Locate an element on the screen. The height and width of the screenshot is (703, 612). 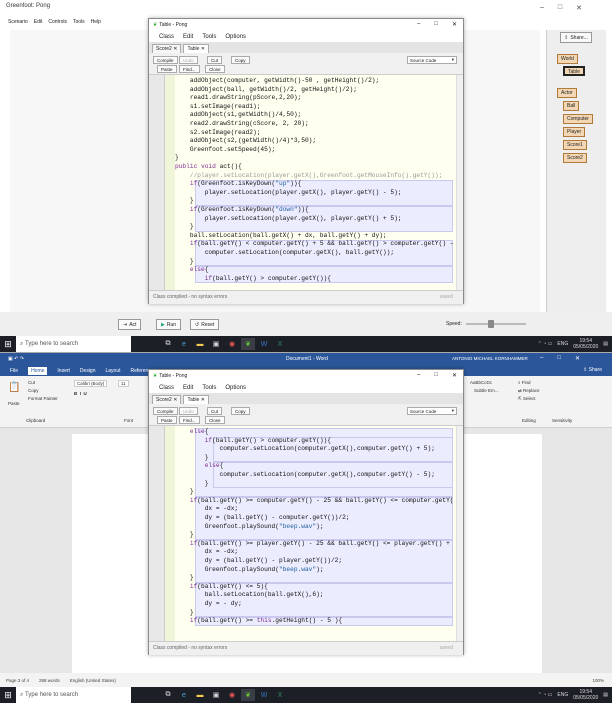
greenfoot-window-controls: – □ ✕ is located at coordinates (561, 8).